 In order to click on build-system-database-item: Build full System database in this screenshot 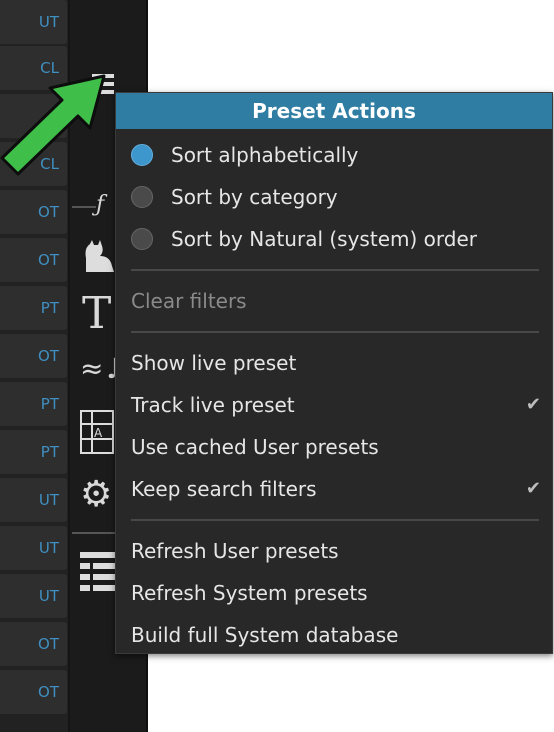, I will do `click(336, 635)`.